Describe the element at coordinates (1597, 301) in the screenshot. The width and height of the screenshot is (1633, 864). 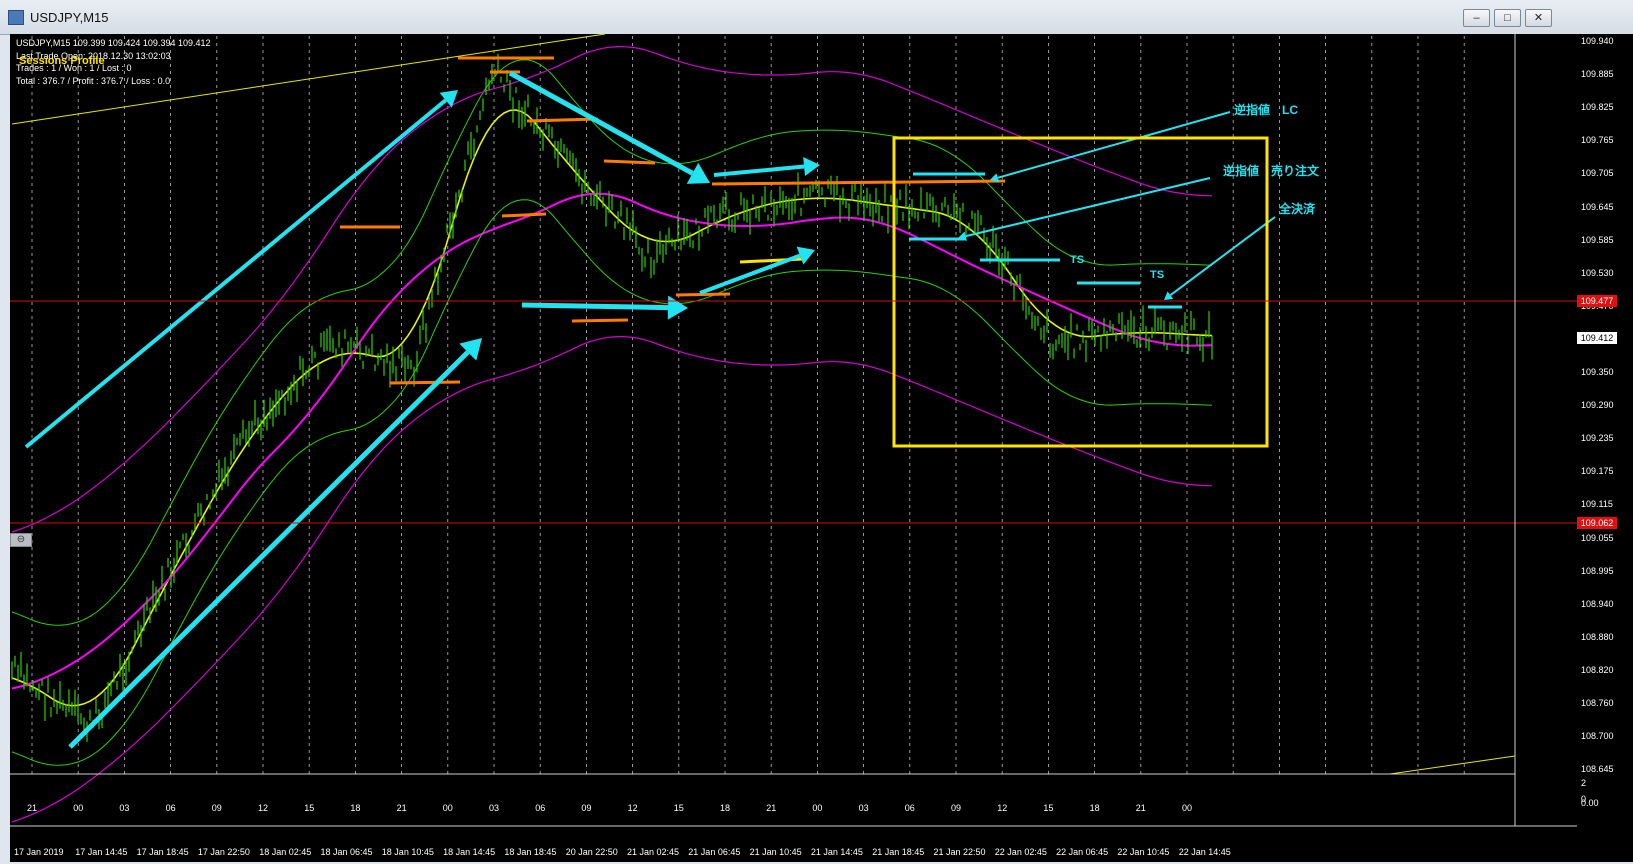
I see `upper-line-badge: 109.477` at that location.